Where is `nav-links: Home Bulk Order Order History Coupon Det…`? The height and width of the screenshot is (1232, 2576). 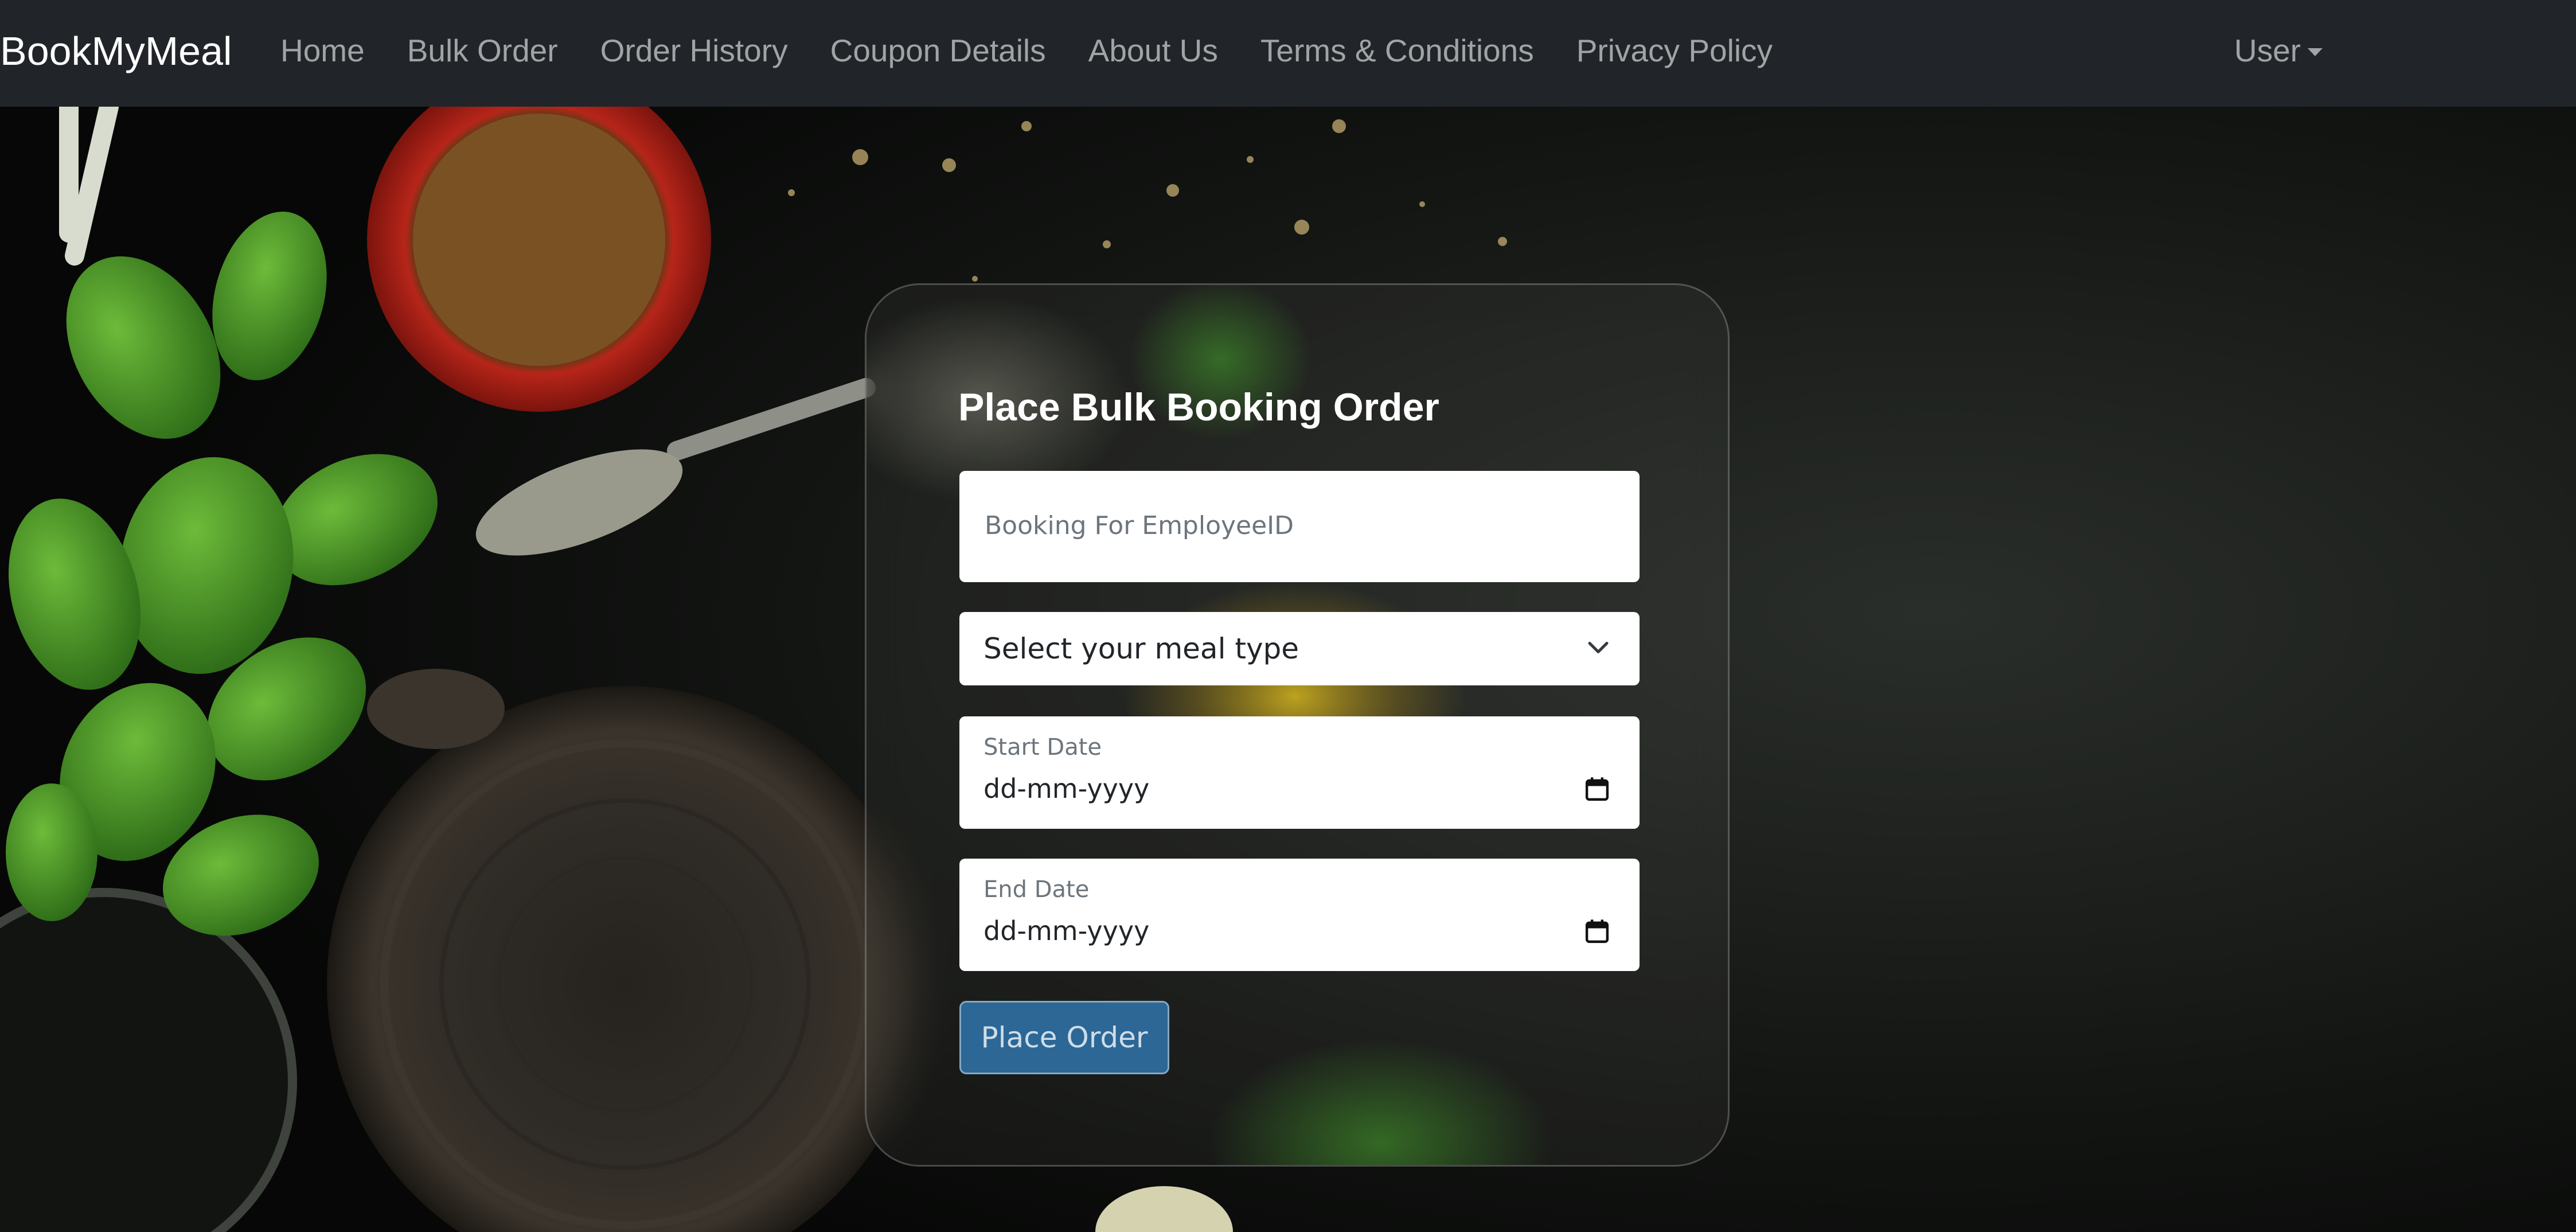
nav-links: Home Bulk Order Order History Coupon Det… is located at coordinates (1027, 50).